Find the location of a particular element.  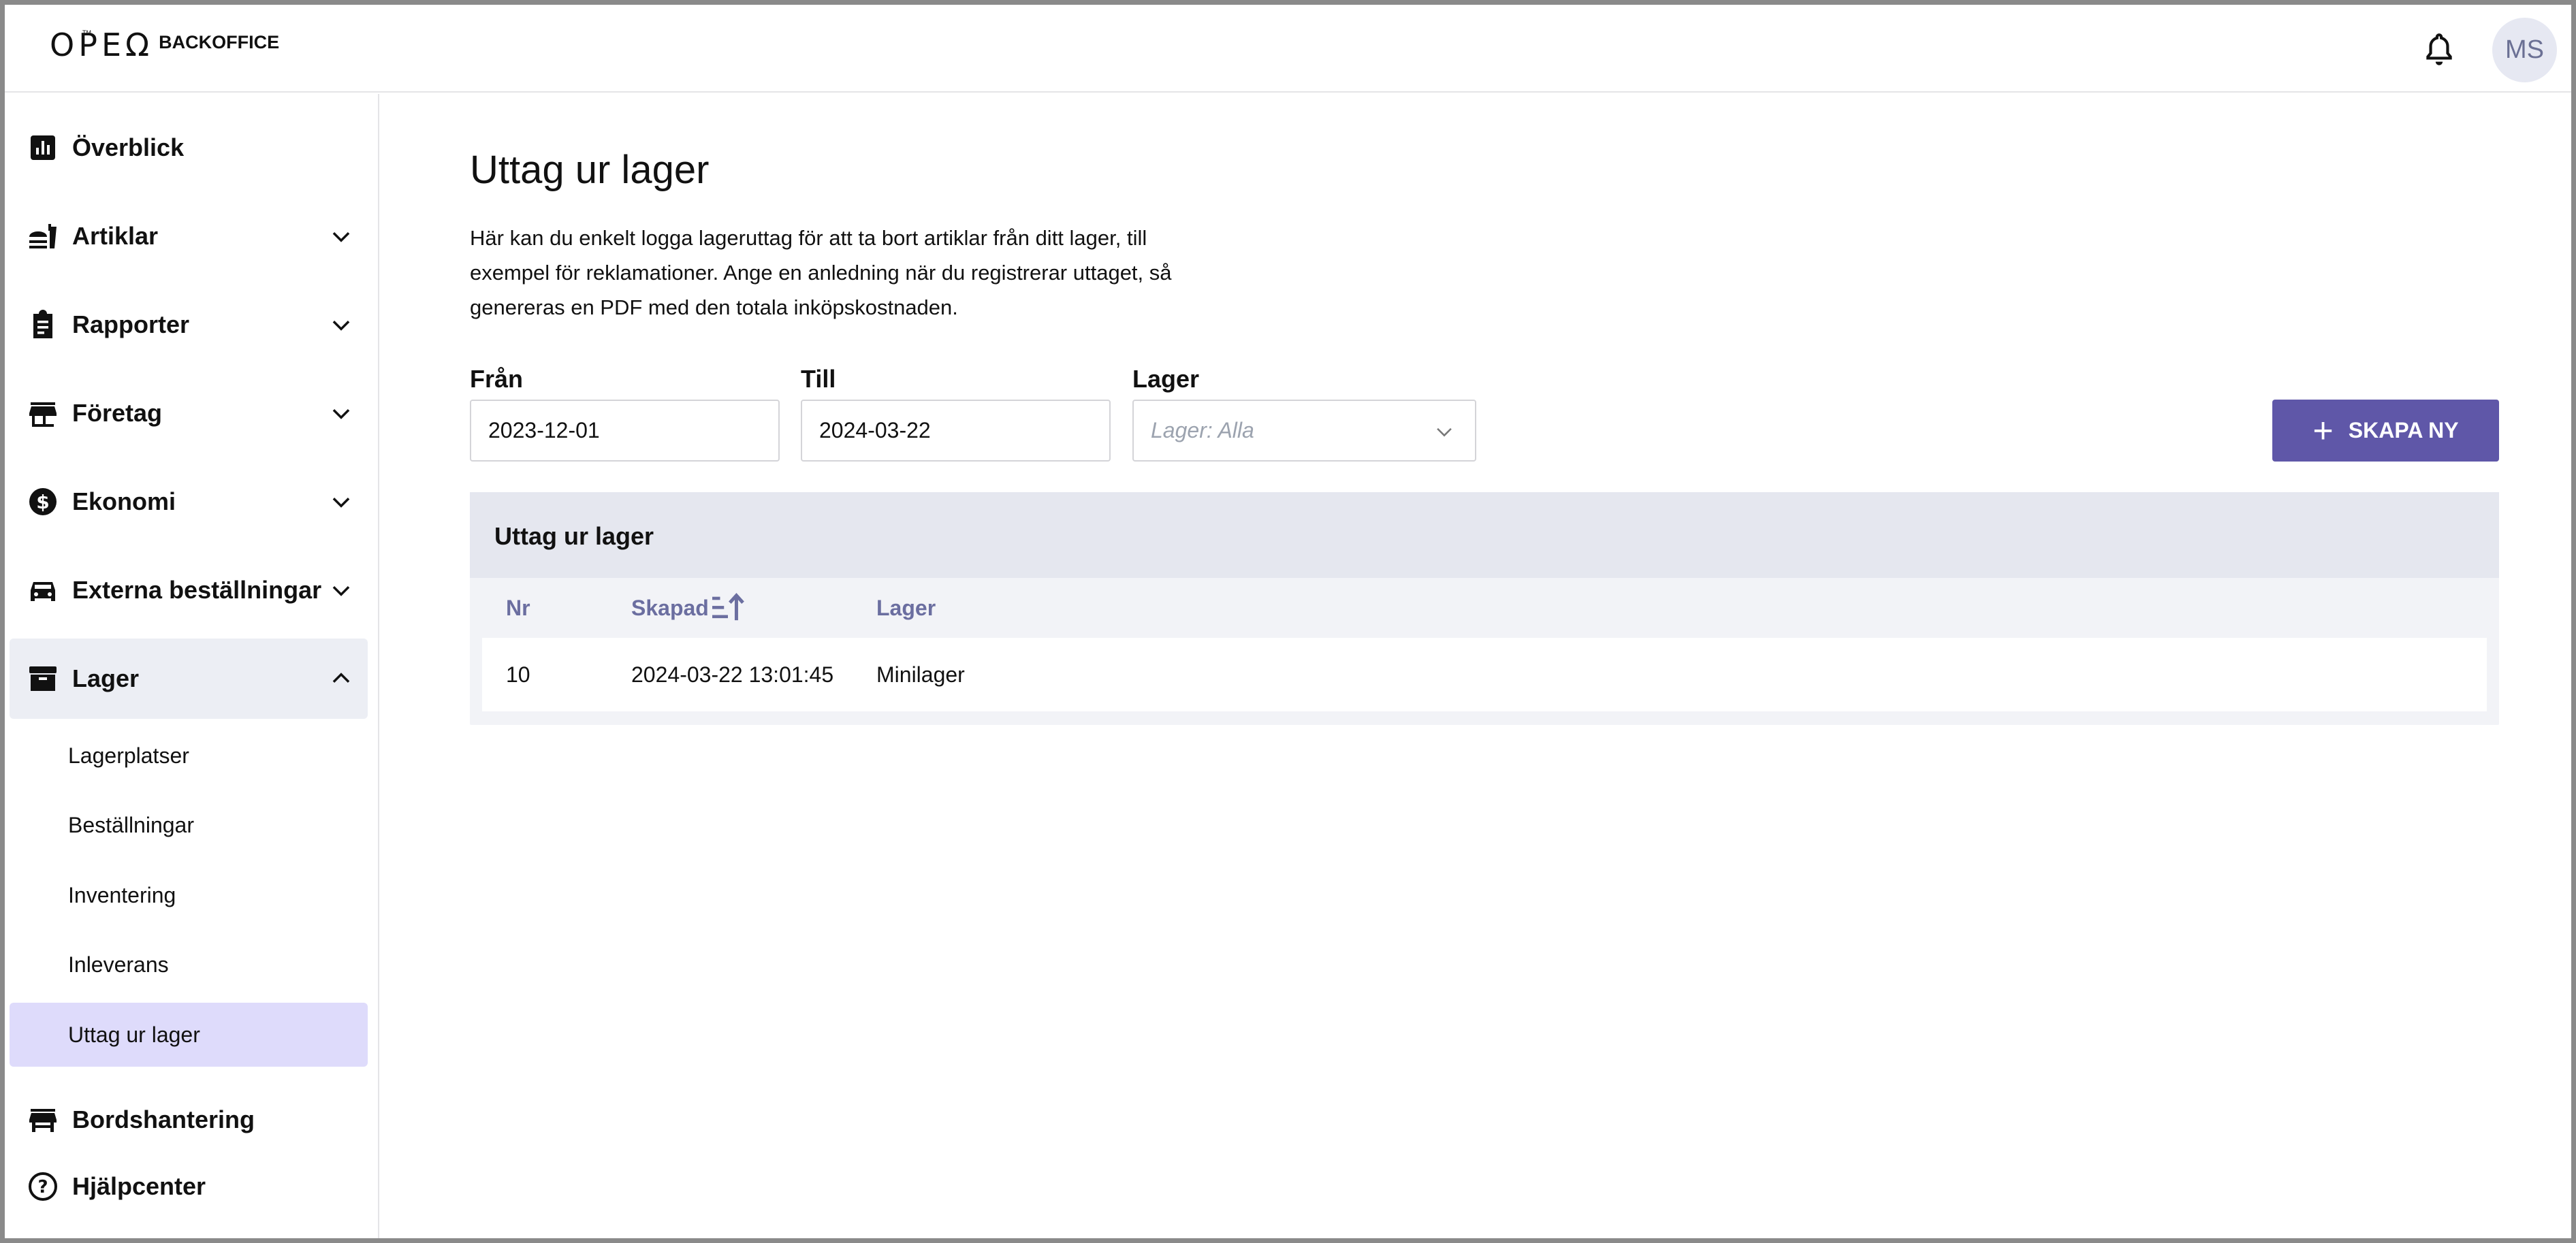

archive-icon is located at coordinates (43, 679).